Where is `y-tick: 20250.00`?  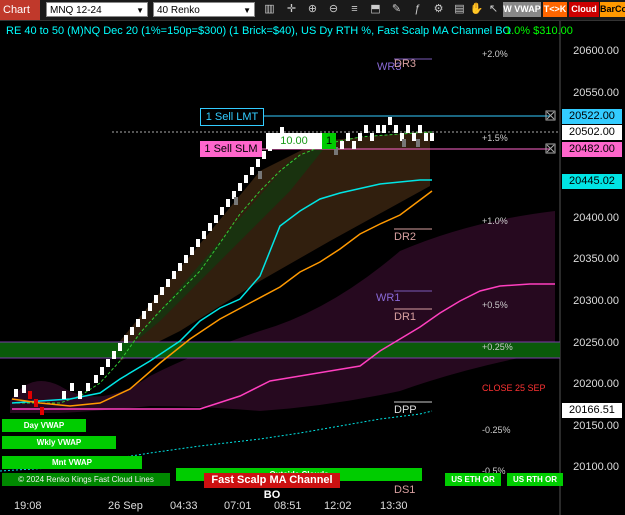 y-tick: 20250.00 is located at coordinates (596, 343).